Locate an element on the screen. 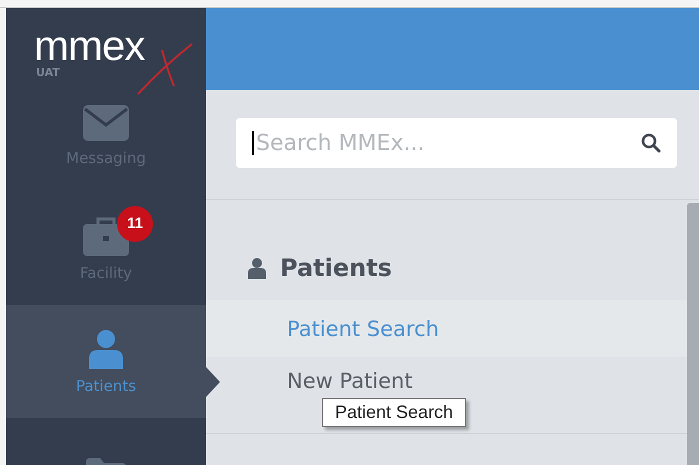  search-icon is located at coordinates (651, 143).